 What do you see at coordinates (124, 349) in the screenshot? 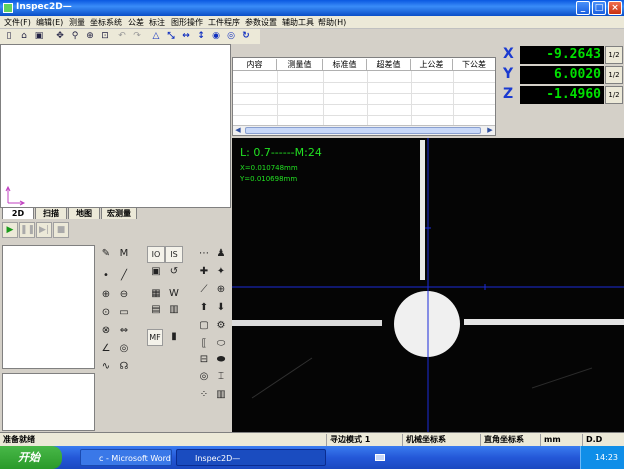
I see `ring-icon: ◎` at bounding box center [124, 349].